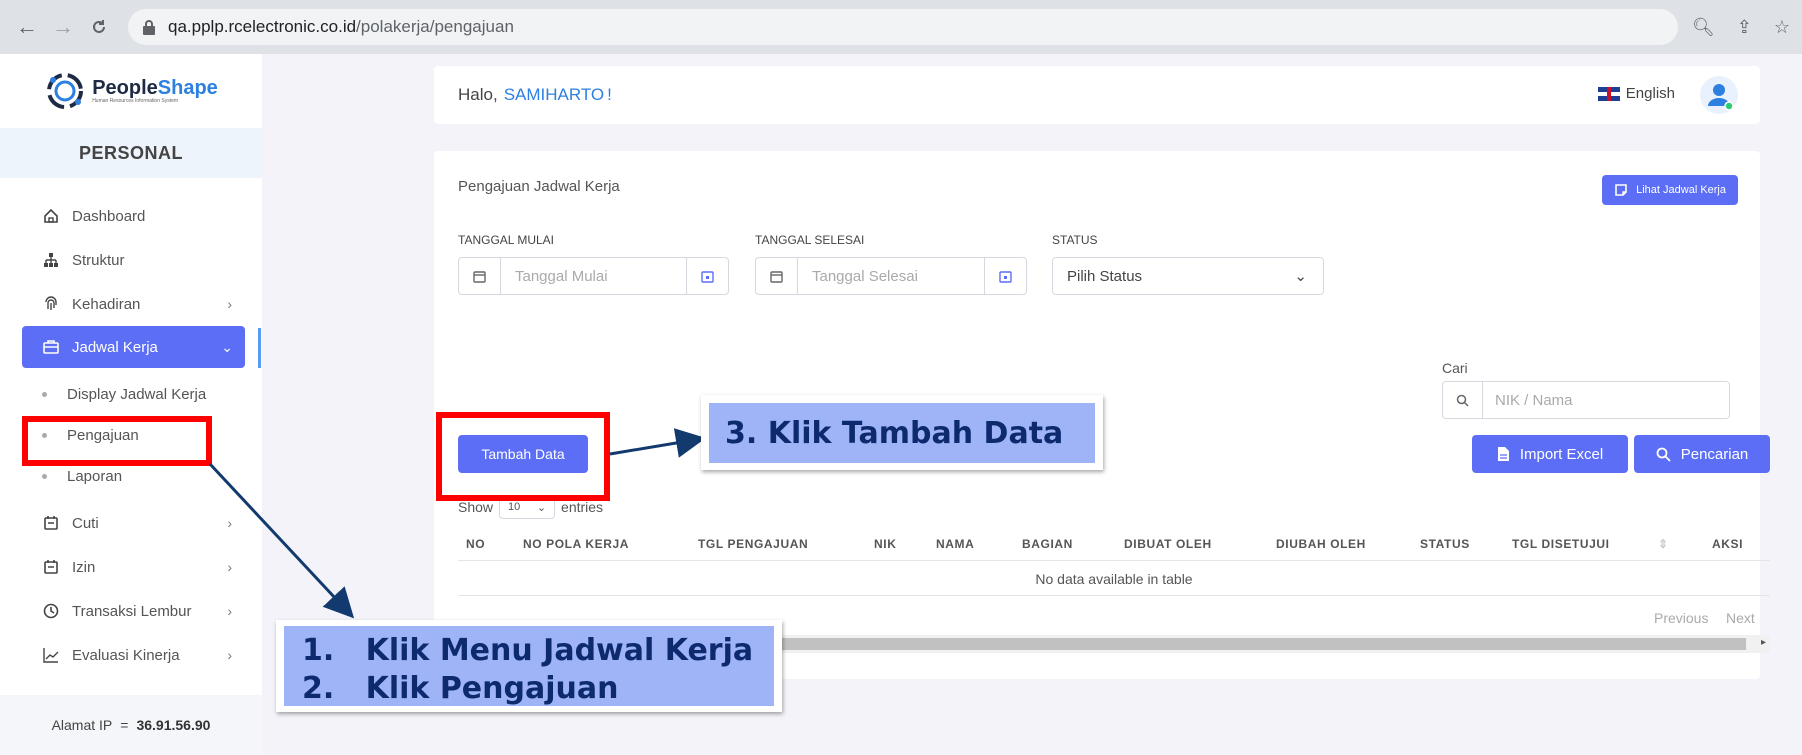 The width and height of the screenshot is (1802, 755). I want to click on end-date-label: TANGGAL SELESAI, so click(810, 240).